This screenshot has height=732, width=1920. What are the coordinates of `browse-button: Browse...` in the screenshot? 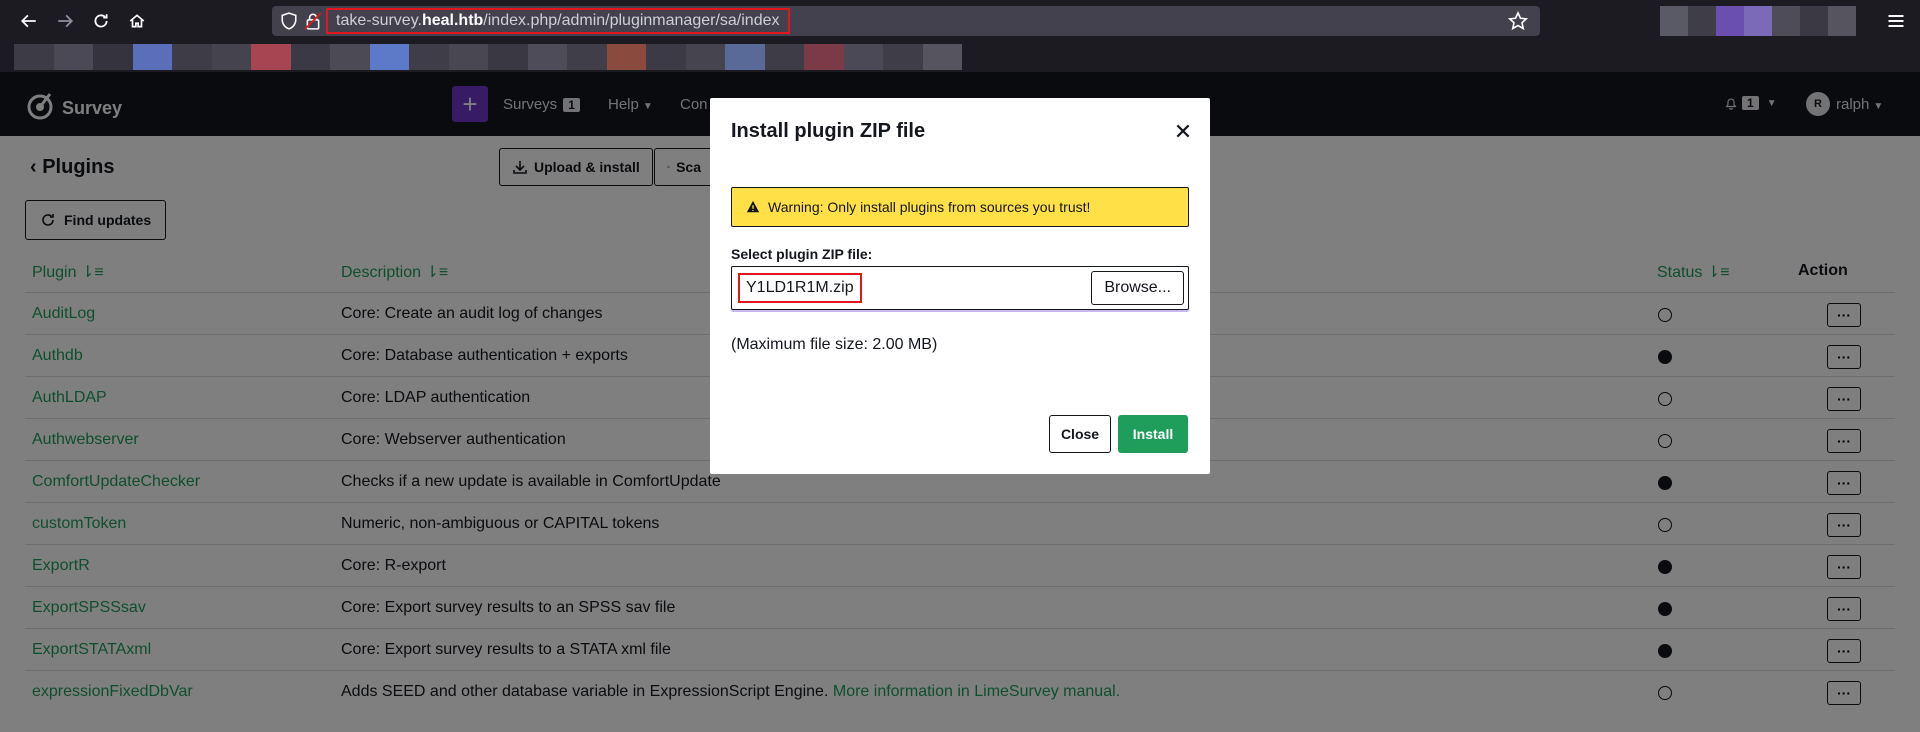 It's located at (1137, 288).